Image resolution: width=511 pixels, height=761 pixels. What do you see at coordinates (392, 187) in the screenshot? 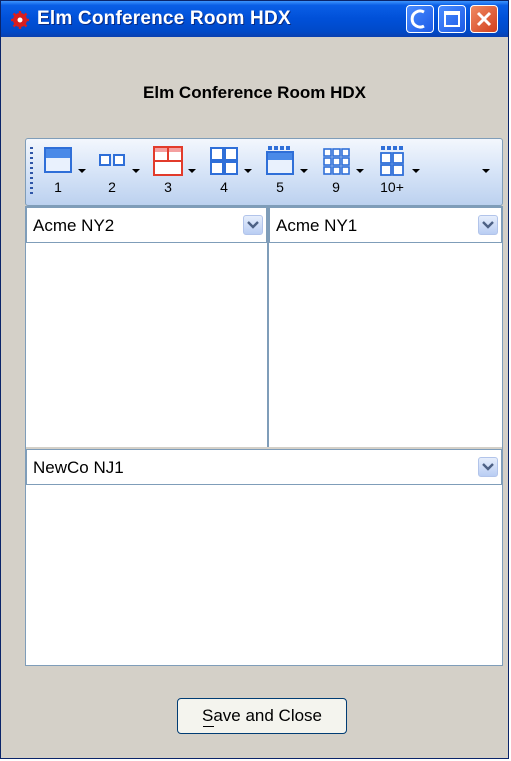
I see `layout-label: 10+` at bounding box center [392, 187].